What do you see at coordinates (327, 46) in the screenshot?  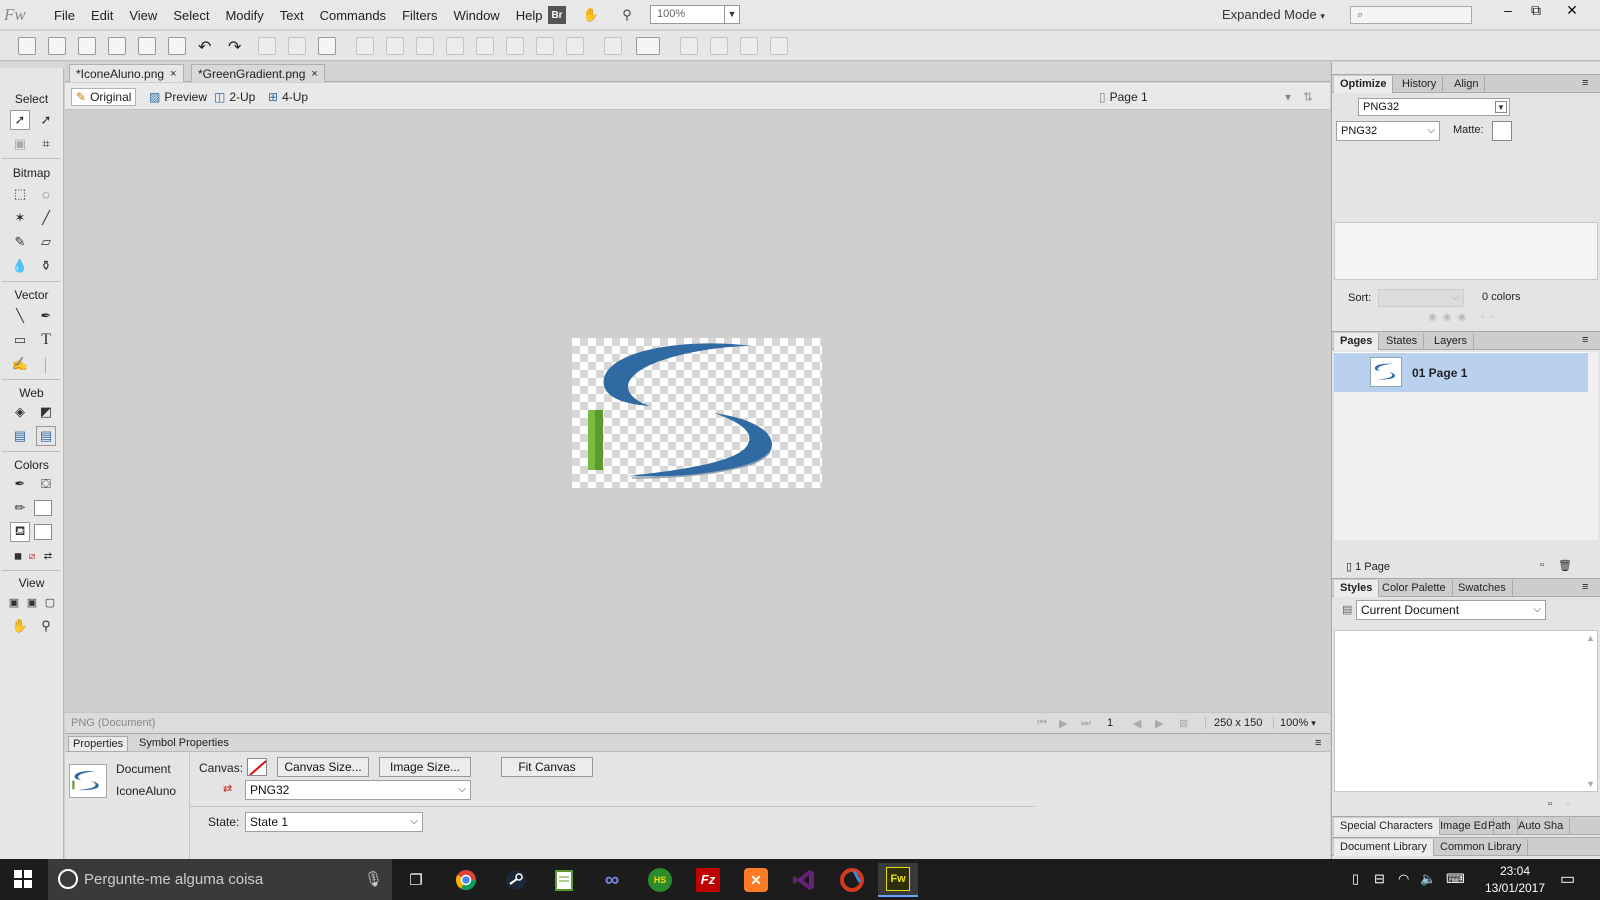 I see `paste-icon` at bounding box center [327, 46].